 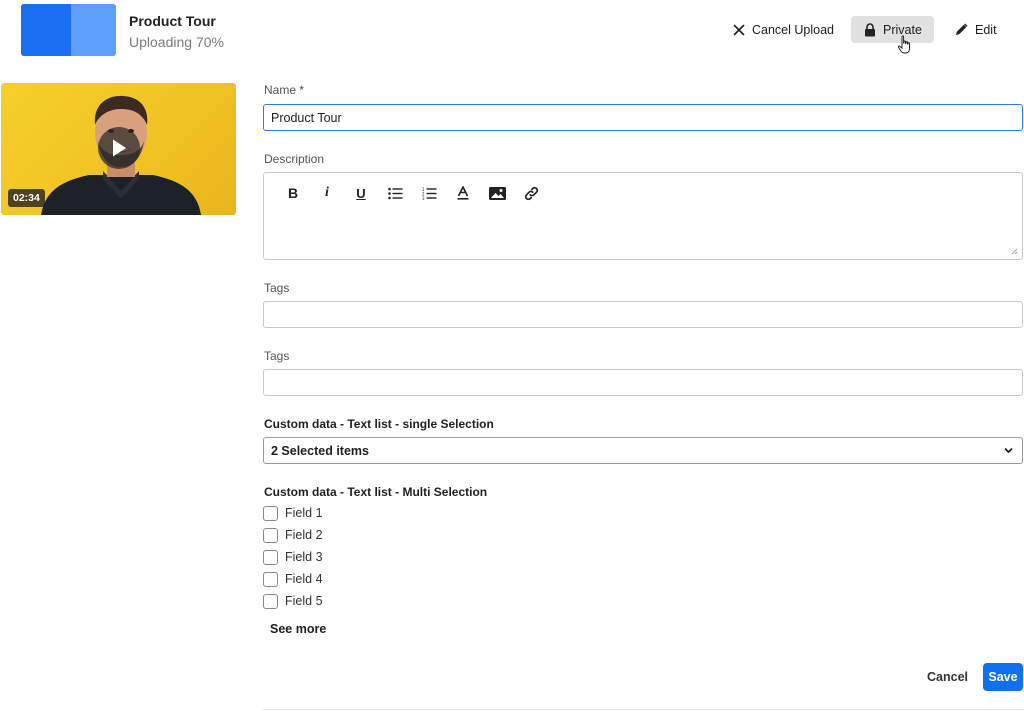 What do you see at coordinates (304, 513) in the screenshot?
I see `checkbox-label: Field 1` at bounding box center [304, 513].